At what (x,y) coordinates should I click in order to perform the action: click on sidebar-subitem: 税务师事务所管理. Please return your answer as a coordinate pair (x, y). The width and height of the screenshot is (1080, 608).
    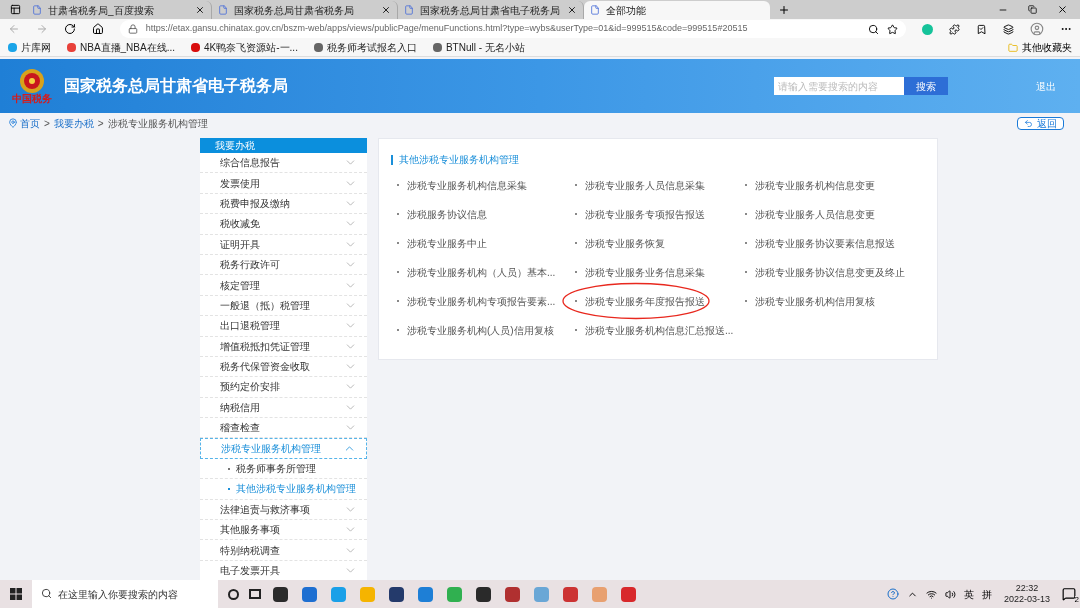
    Looking at the image, I should click on (283, 469).